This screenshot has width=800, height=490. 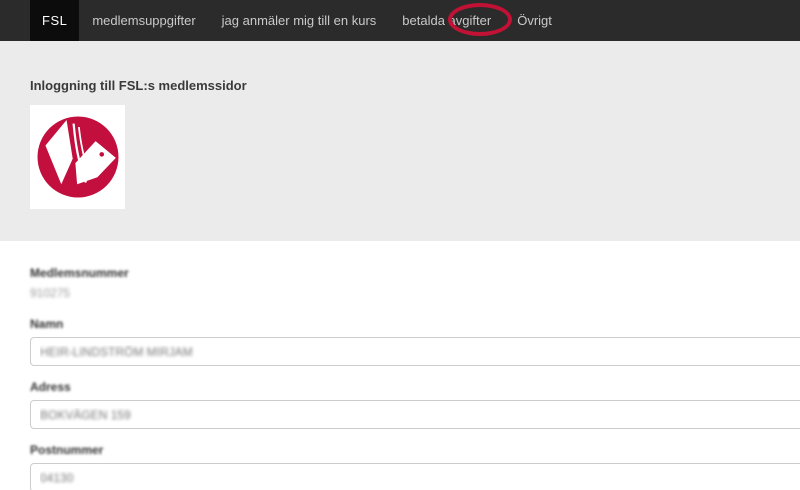 What do you see at coordinates (143, 20) in the screenshot?
I see `nav-item-medlemsuppgifter: medlemsuppgifter` at bounding box center [143, 20].